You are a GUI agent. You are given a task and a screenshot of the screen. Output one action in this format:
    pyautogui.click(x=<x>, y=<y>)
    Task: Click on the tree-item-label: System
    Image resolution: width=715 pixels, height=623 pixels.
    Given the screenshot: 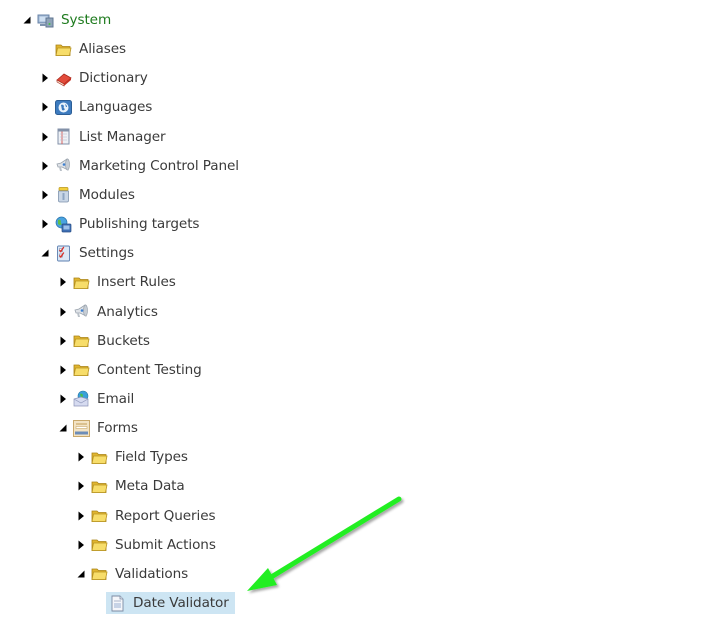 What is the action you would take?
    pyautogui.click(x=86, y=20)
    